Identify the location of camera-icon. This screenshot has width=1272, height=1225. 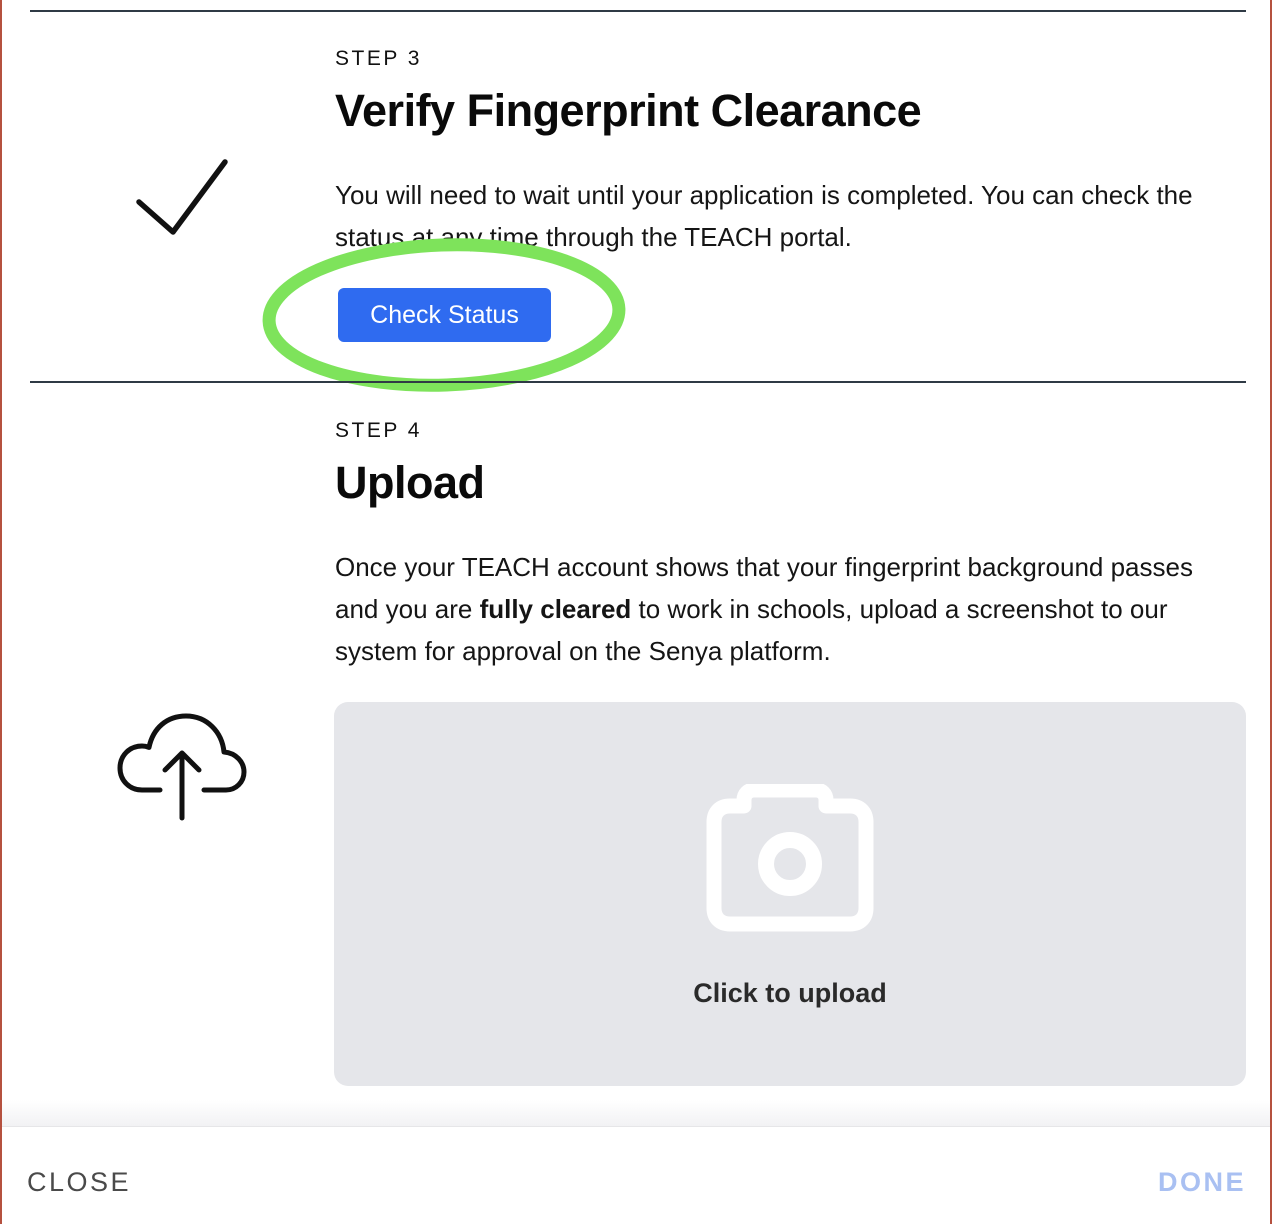
(790, 858).